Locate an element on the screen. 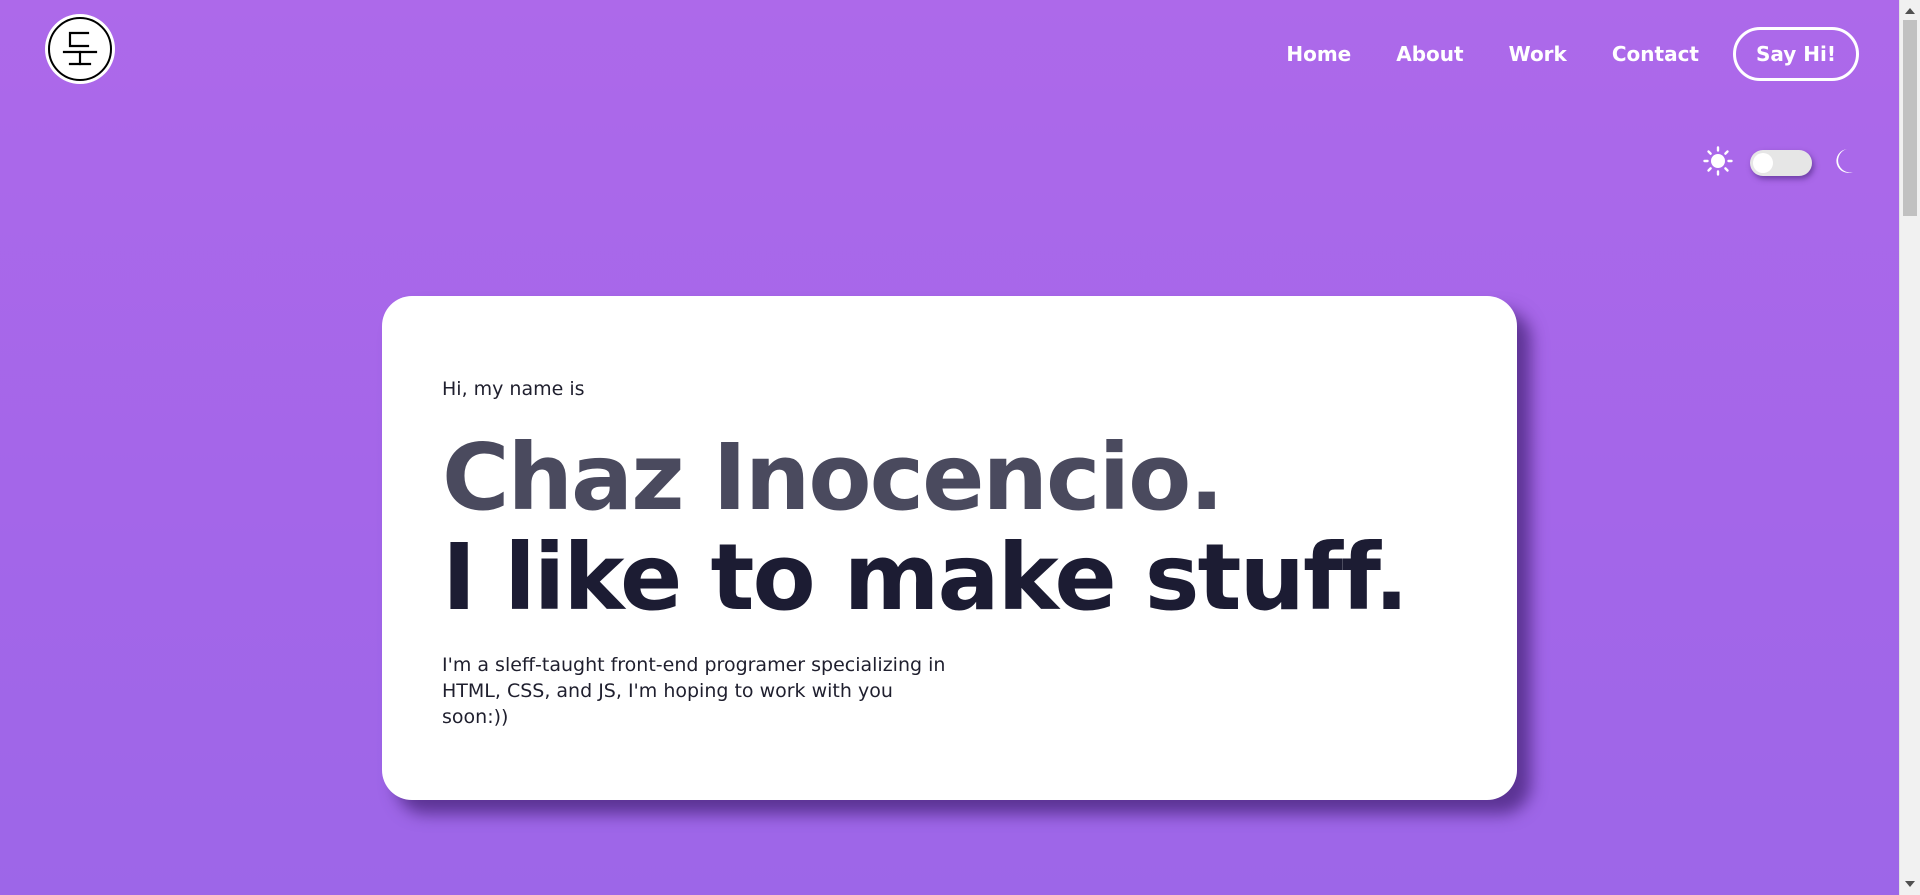  nav-link-home: Home is located at coordinates (1318, 54).